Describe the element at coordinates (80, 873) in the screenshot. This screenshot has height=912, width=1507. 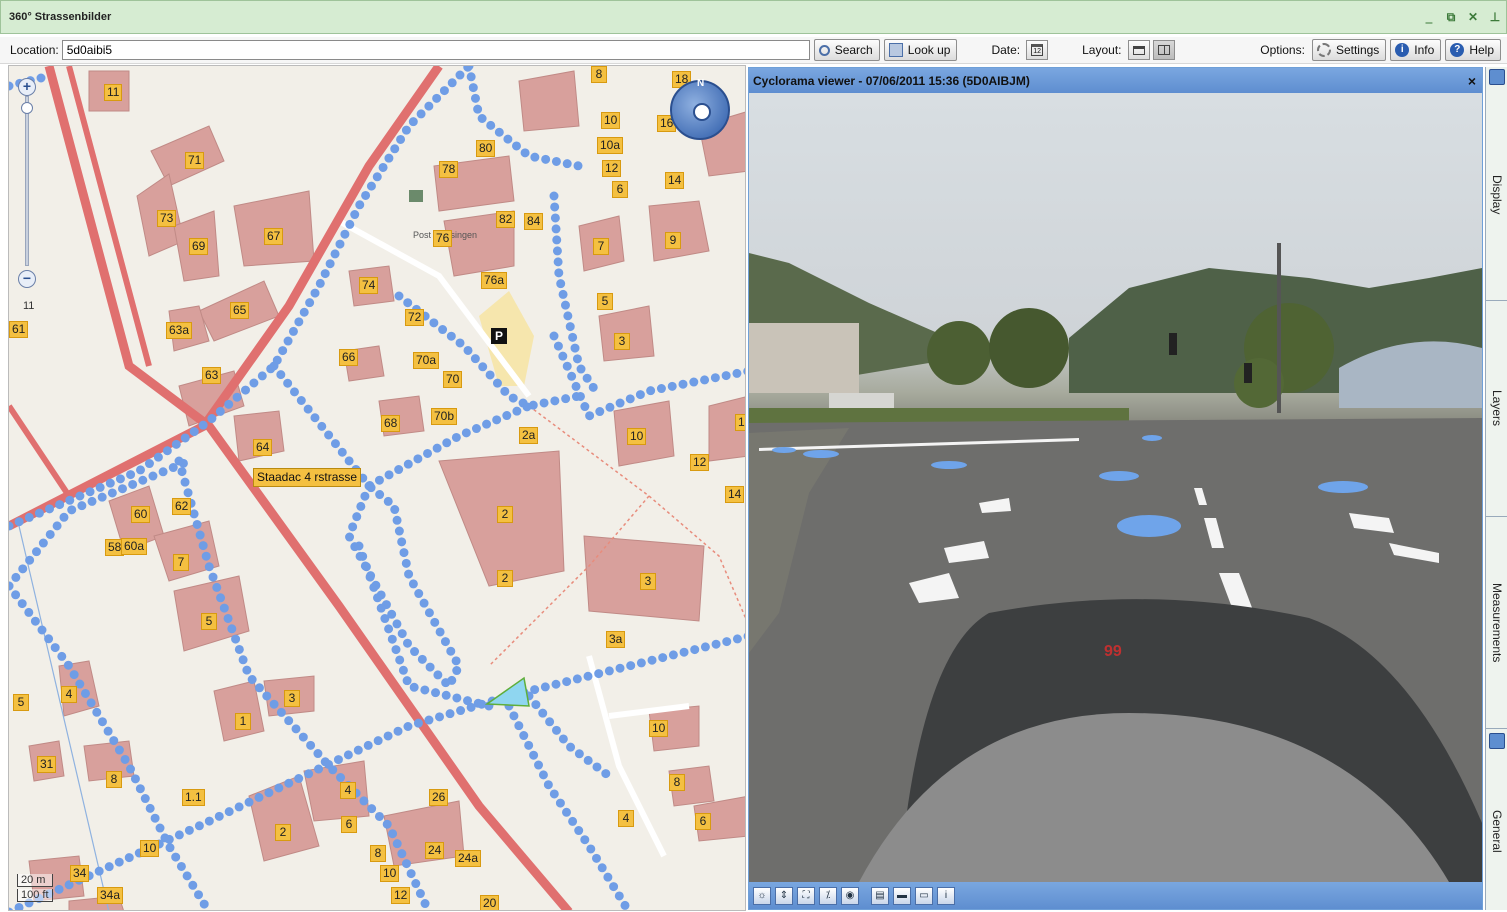
I see `house-number-label: 34` at that location.